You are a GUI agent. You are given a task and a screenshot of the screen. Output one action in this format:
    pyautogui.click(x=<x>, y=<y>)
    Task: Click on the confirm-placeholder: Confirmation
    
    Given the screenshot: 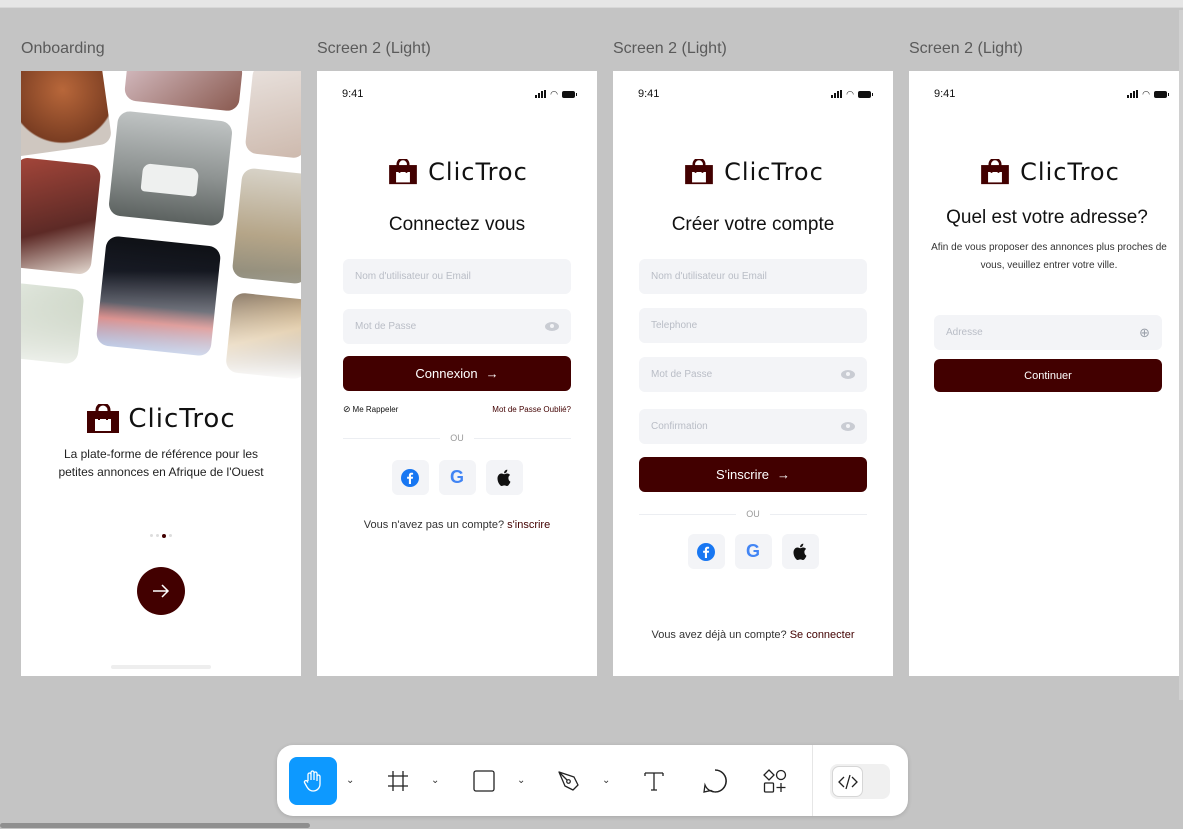 What is the action you would take?
    pyautogui.click(x=679, y=426)
    